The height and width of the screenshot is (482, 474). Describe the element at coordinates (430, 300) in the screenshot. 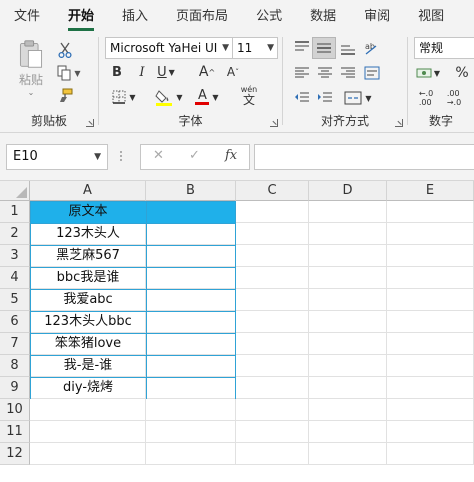

I see `cell-e5` at that location.